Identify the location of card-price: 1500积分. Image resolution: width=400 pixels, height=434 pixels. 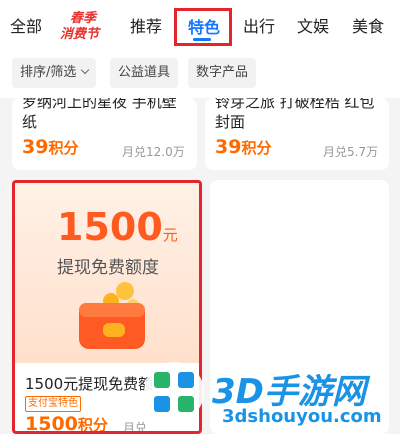
(66, 423).